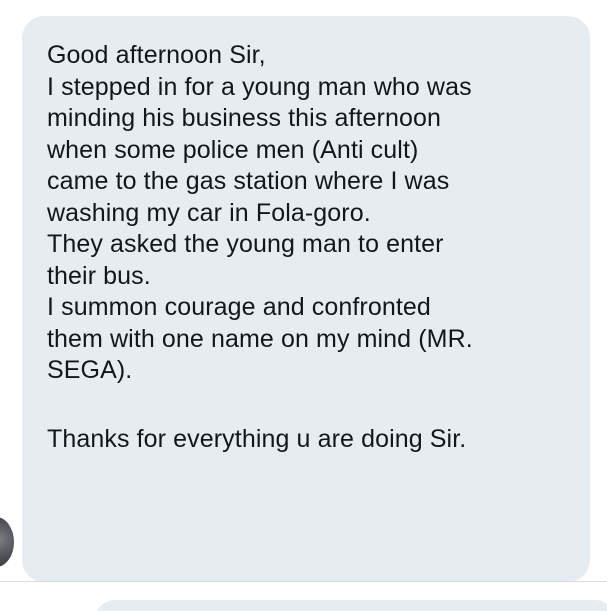 The image size is (607, 611). Describe the element at coordinates (209, 212) in the screenshot. I see `message-line: washing my car in Fola-goro.` at that location.